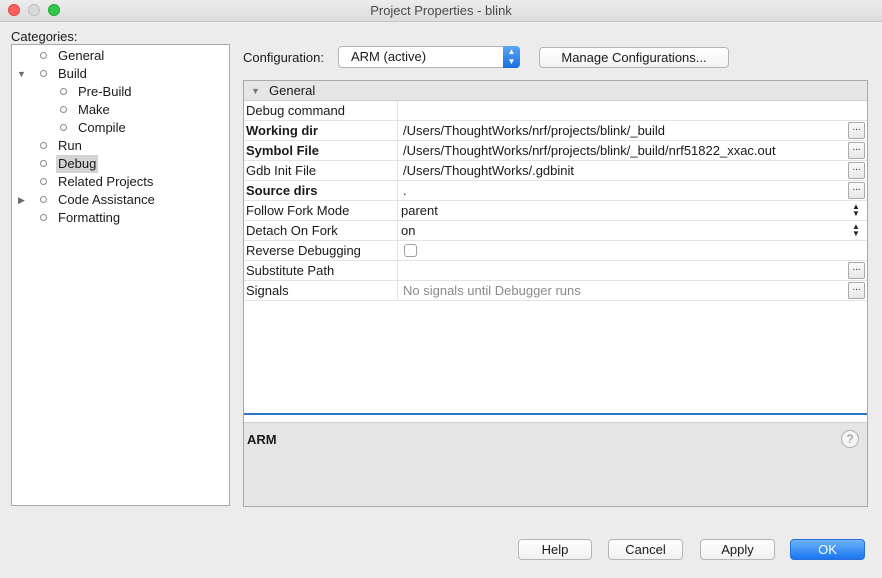  I want to click on tree-item-label: Related Projects, so click(106, 181).